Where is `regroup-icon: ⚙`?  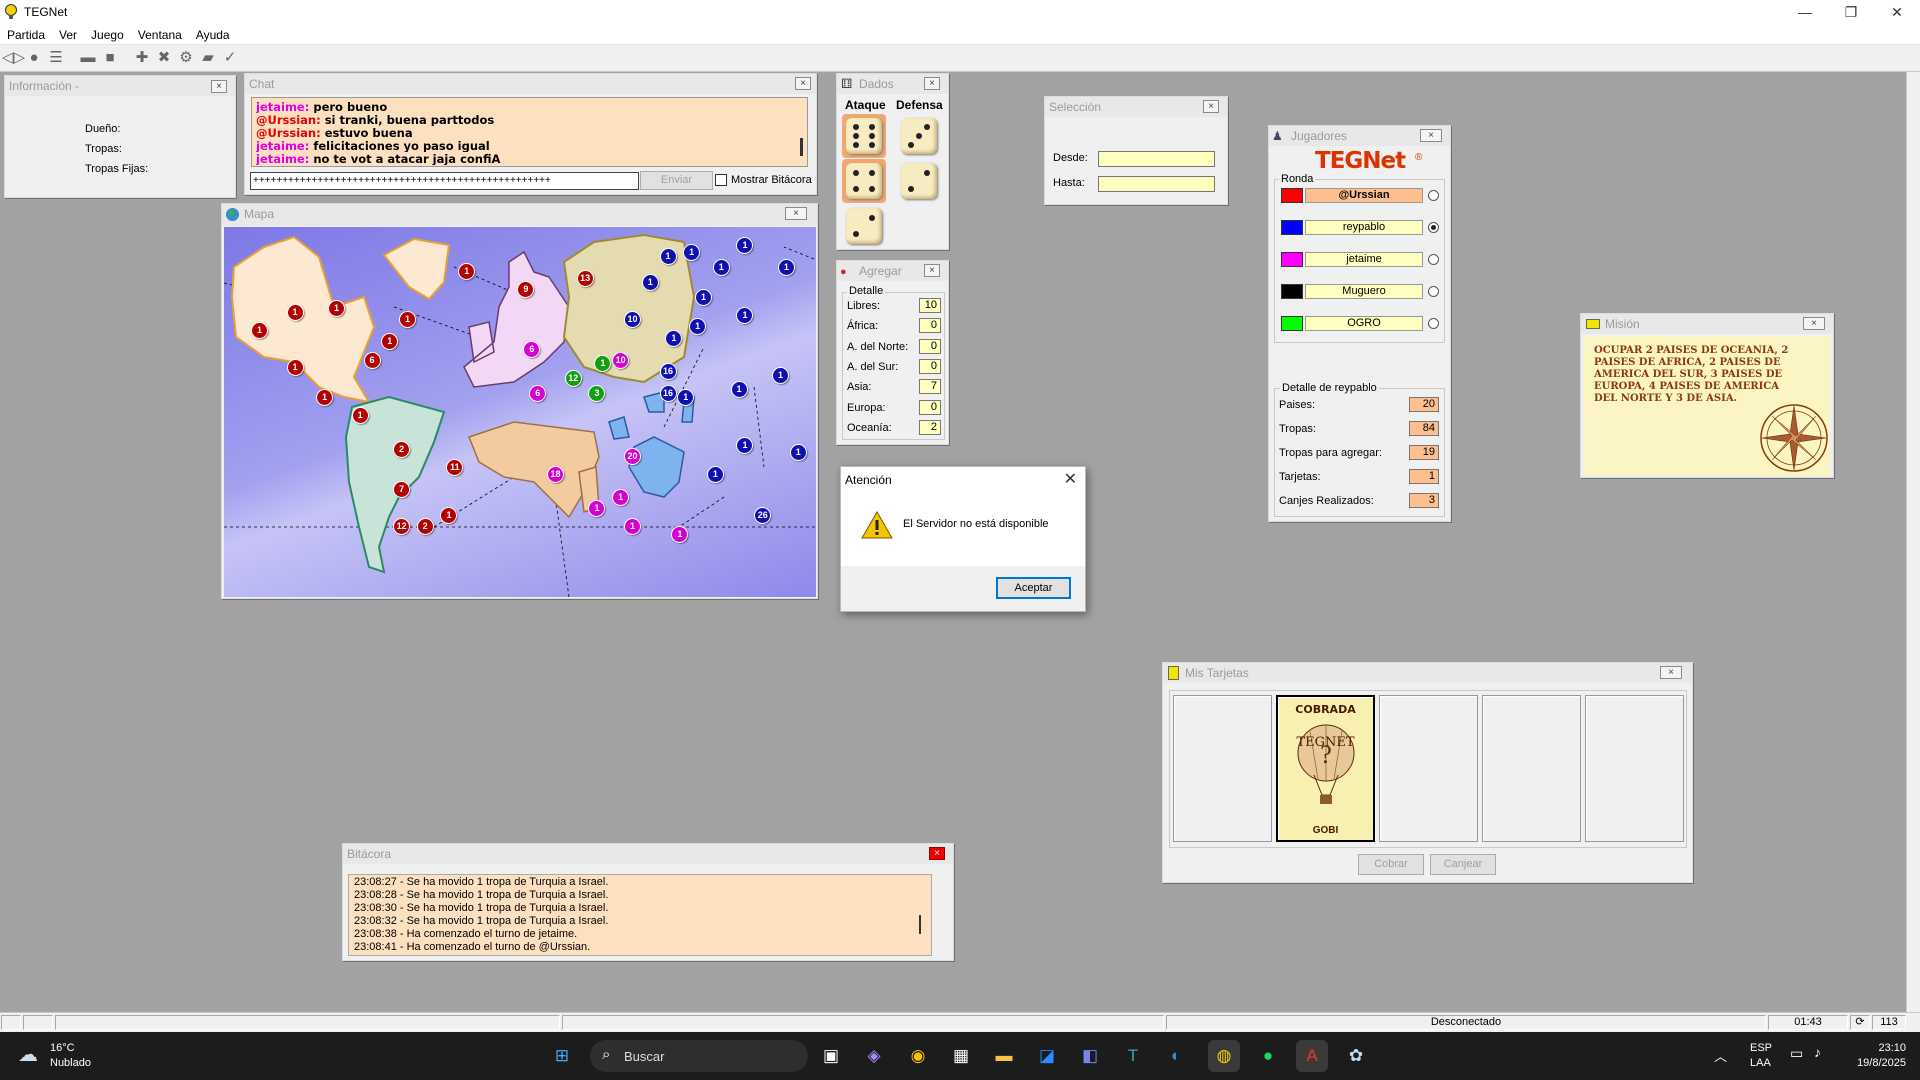 regroup-icon: ⚙ is located at coordinates (186, 58).